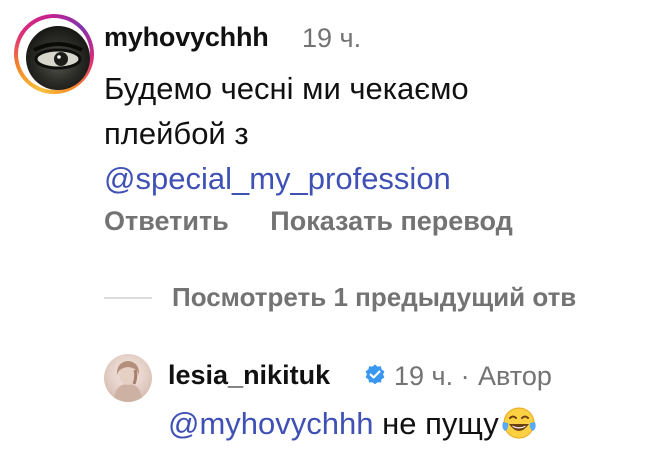 The width and height of the screenshot is (657, 464). I want to click on comment-text-line: плейбой з, so click(176, 133).